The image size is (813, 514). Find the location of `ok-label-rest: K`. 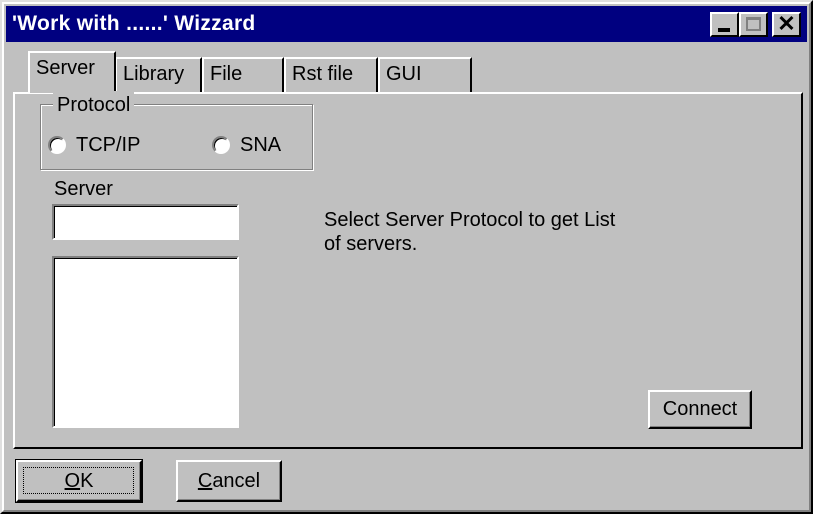

ok-label-rest: K is located at coordinates (87, 481).